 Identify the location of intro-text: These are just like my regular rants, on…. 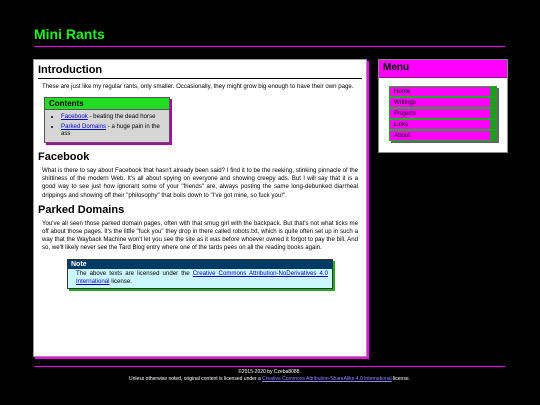
(198, 86).